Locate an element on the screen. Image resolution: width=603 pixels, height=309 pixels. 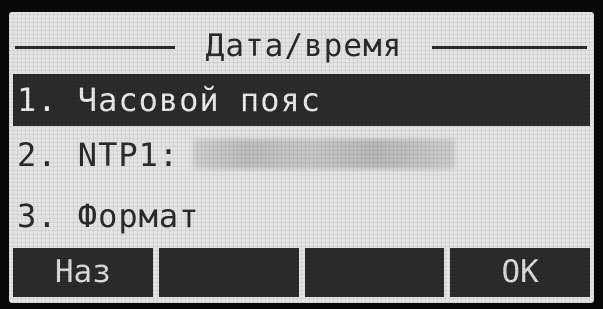
screen-header: Дата/время is located at coordinates (301, 46).